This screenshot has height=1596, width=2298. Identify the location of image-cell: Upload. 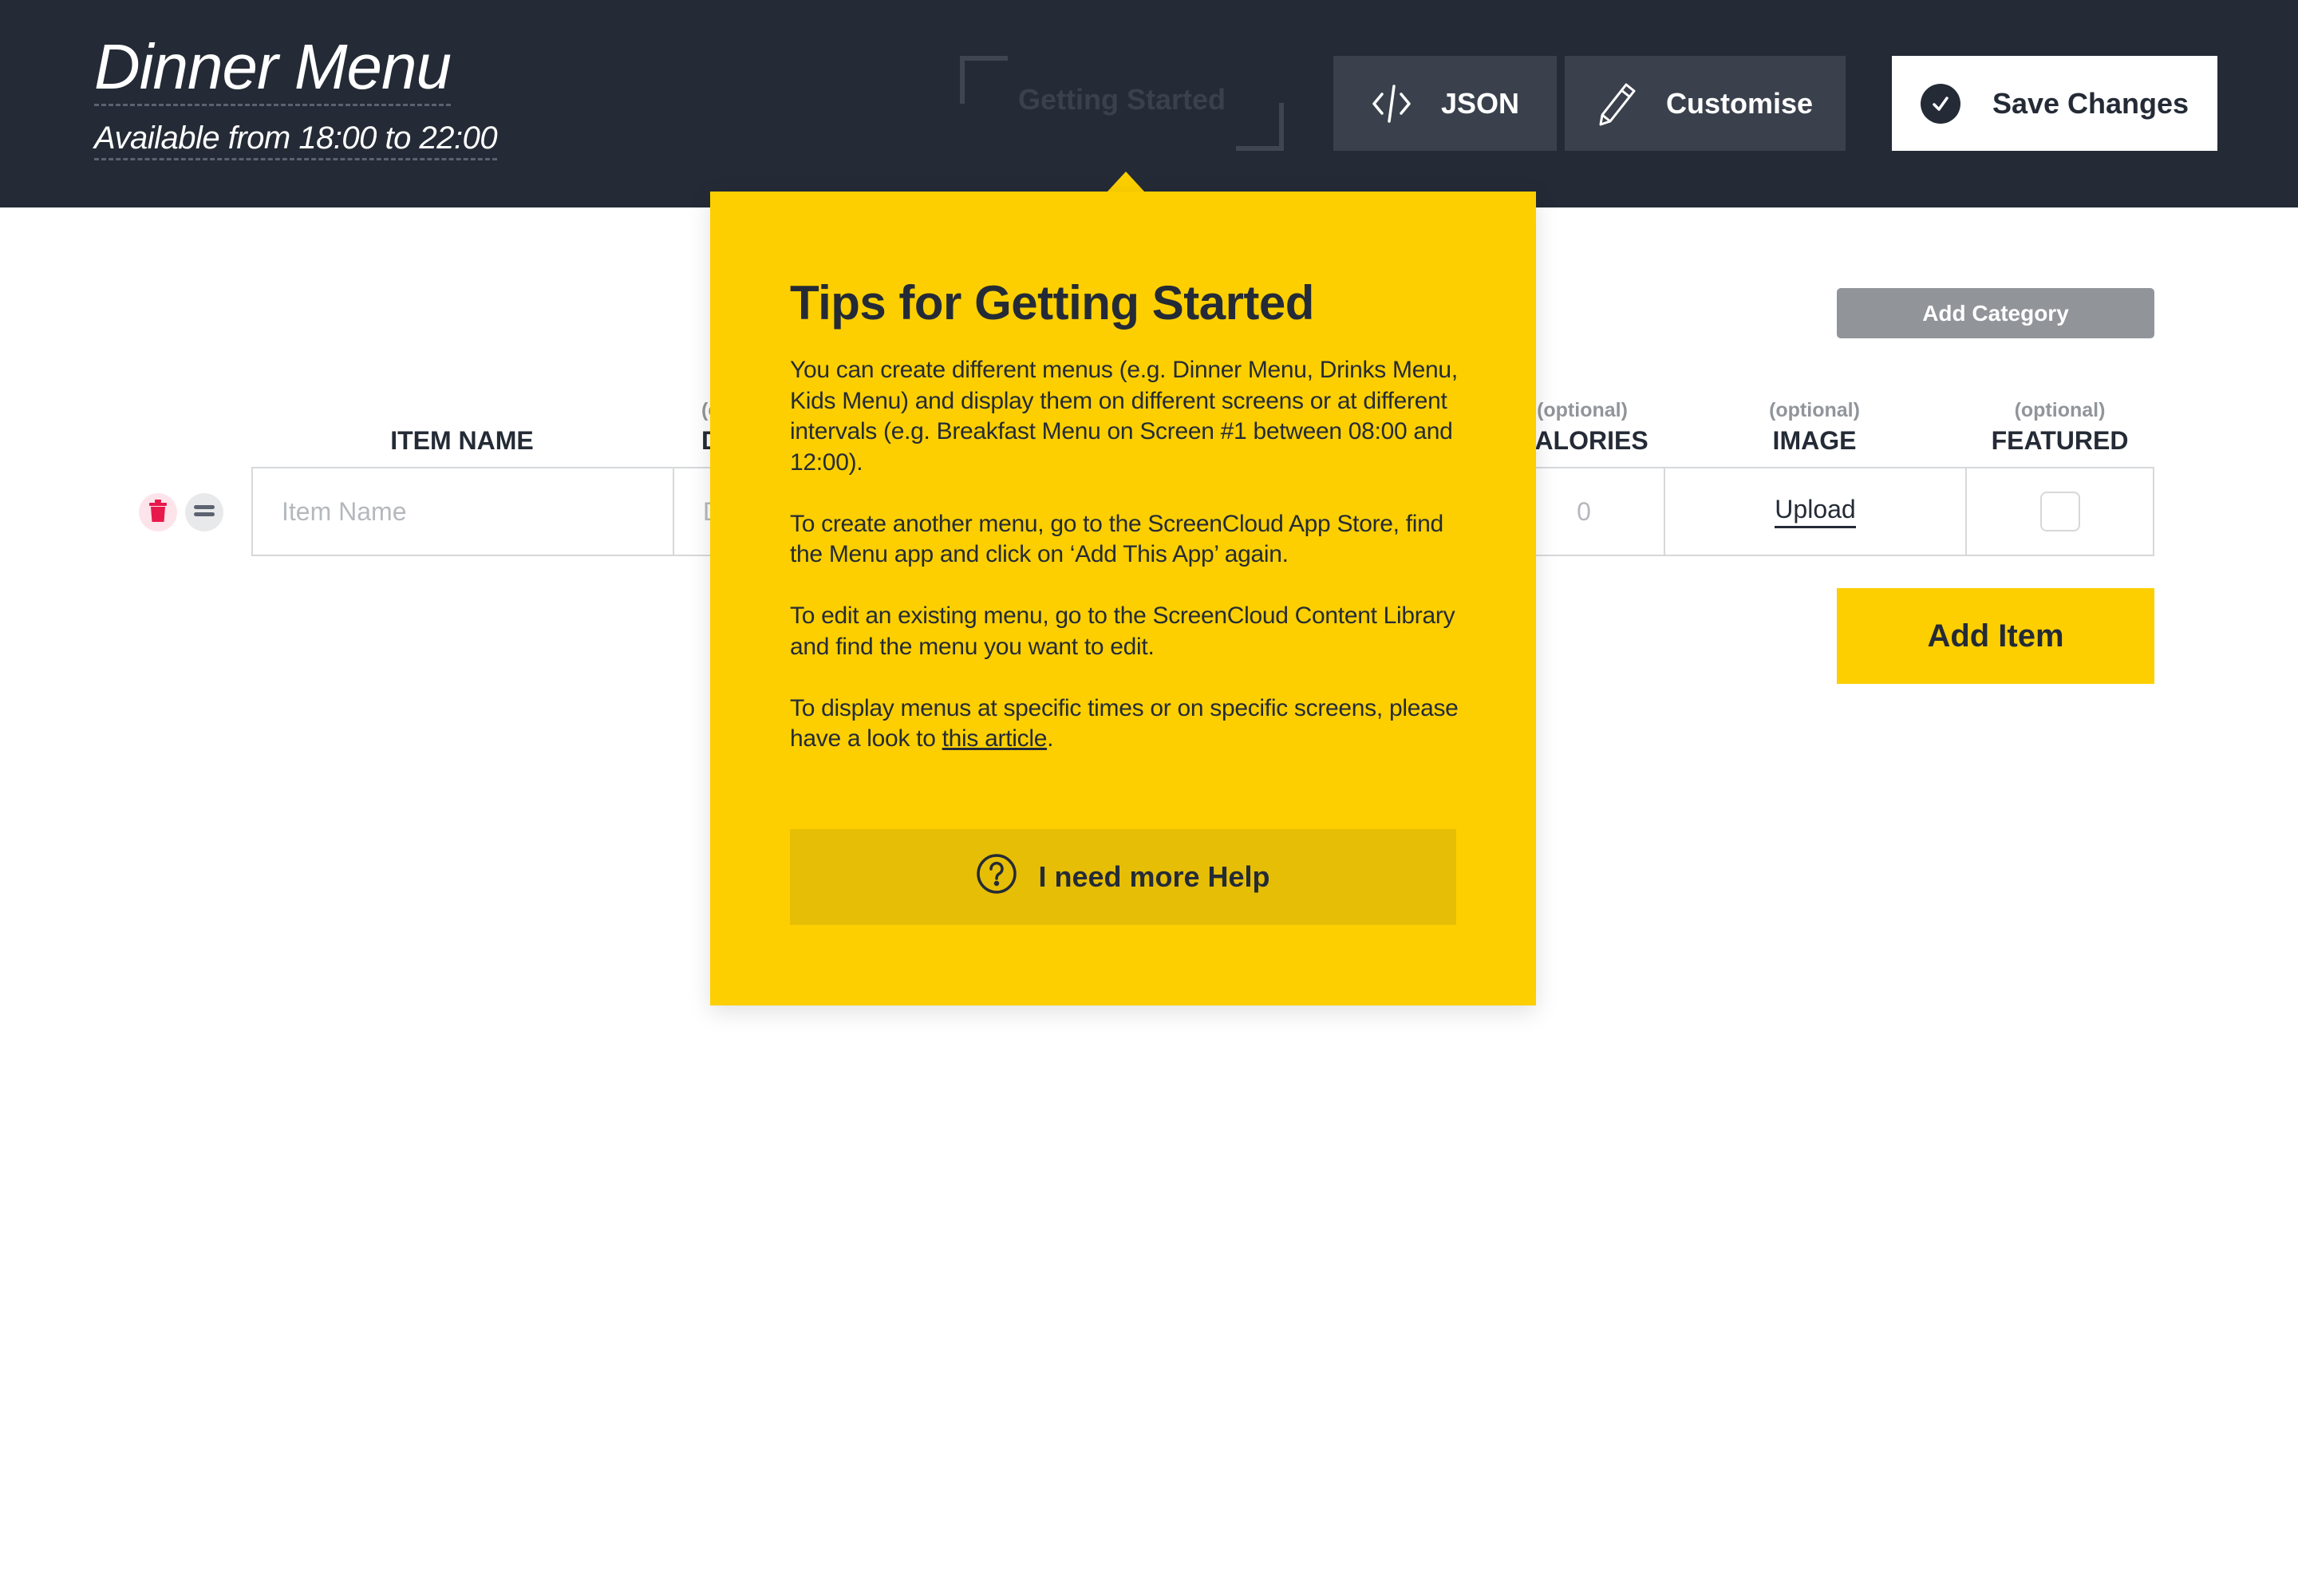
(1816, 511).